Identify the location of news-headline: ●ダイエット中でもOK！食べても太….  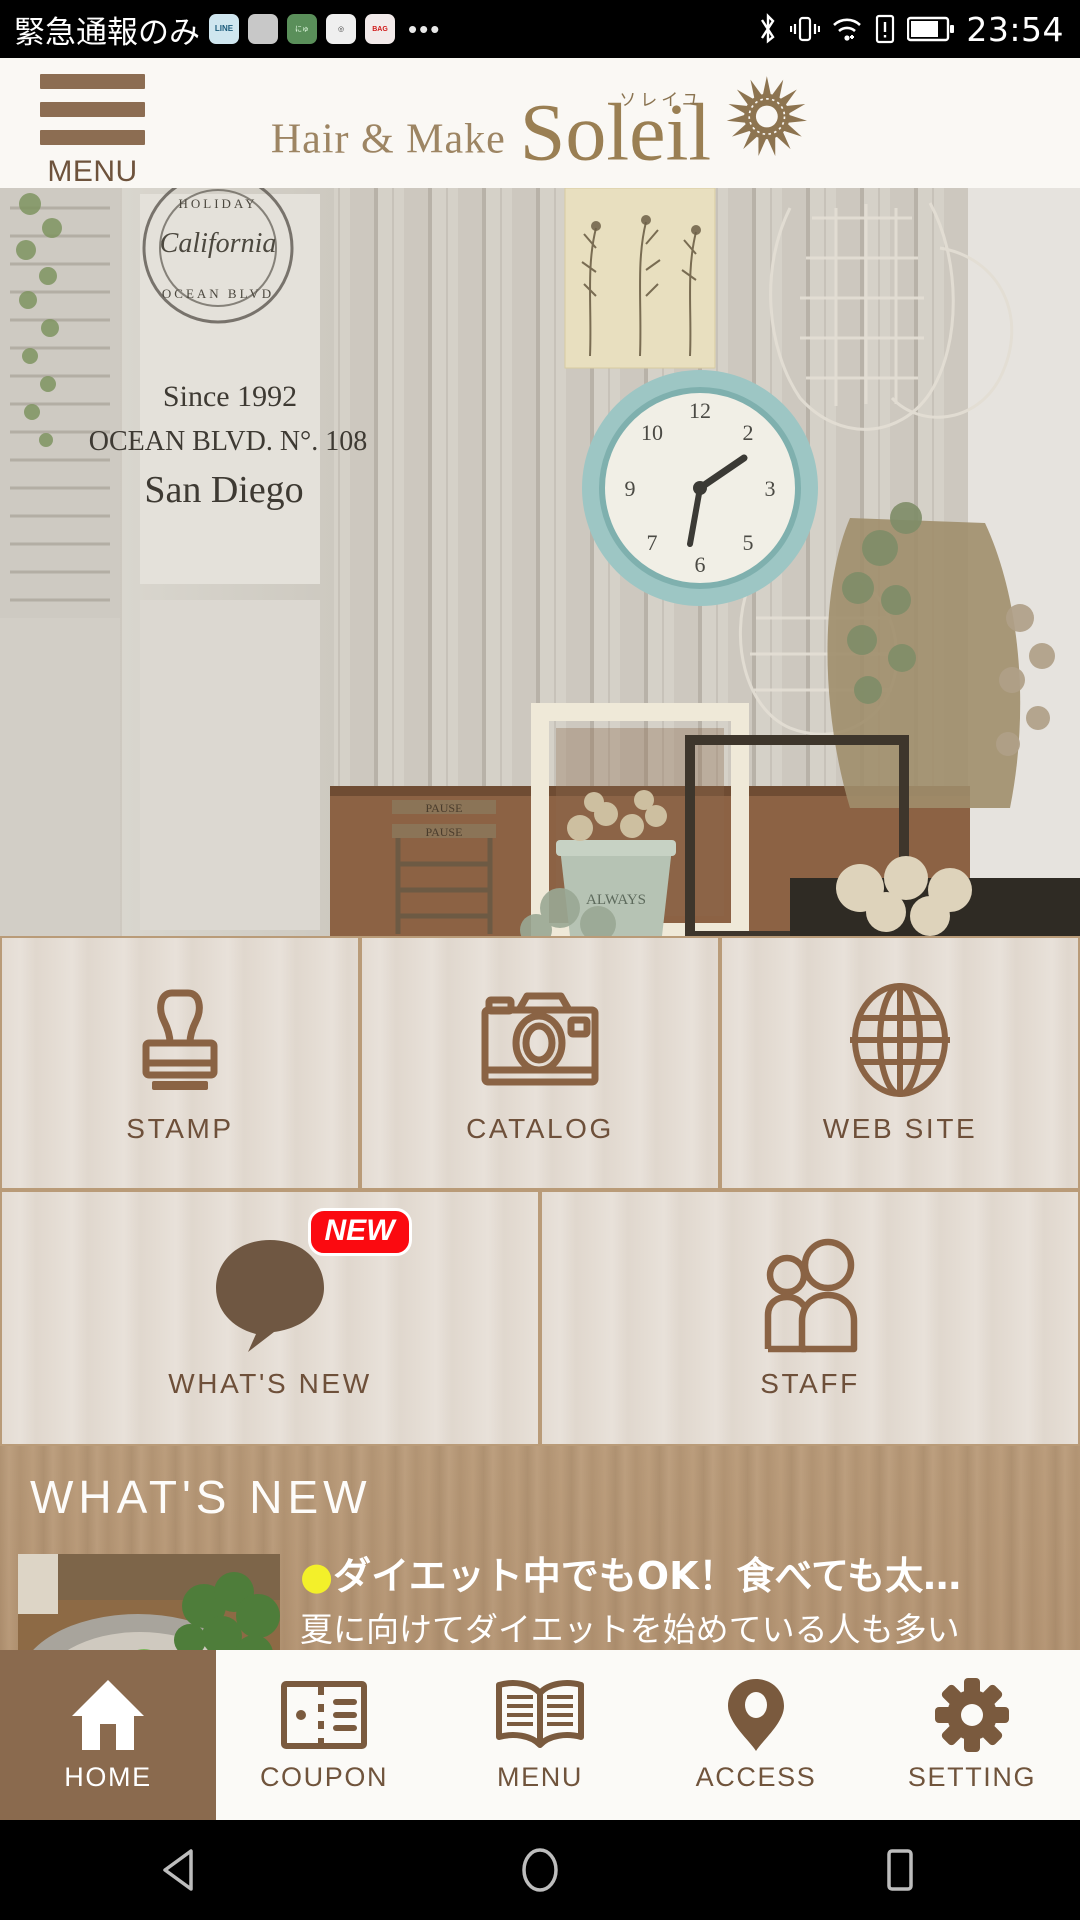
(650, 1577).